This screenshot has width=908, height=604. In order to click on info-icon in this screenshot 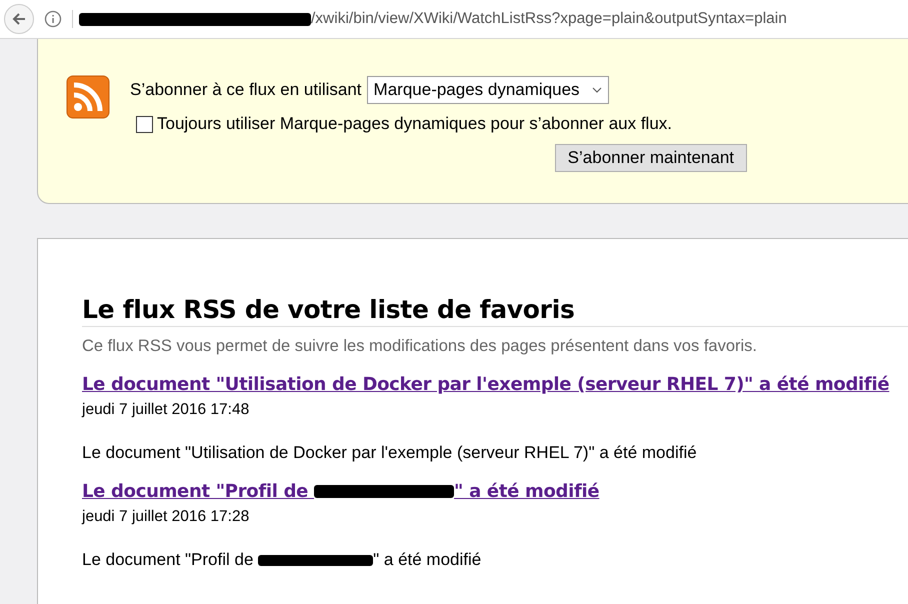, I will do `click(53, 19)`.